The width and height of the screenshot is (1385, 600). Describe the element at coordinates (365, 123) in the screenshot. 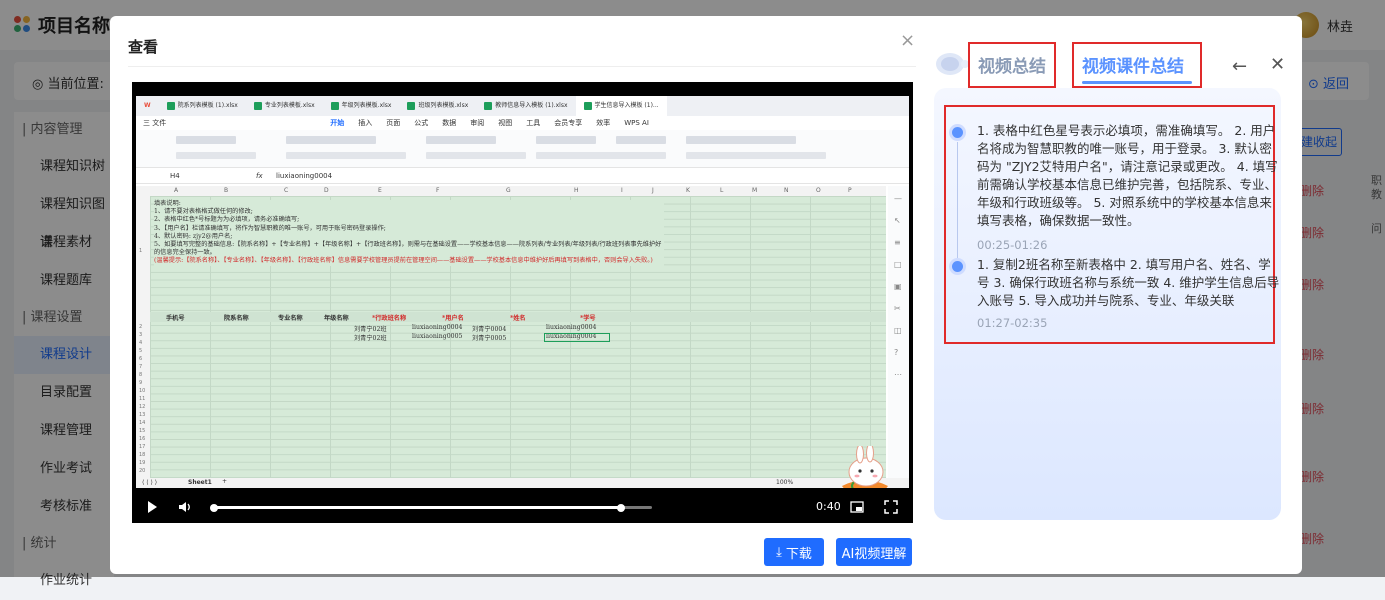

I see `wps-menu-item: 插入` at that location.